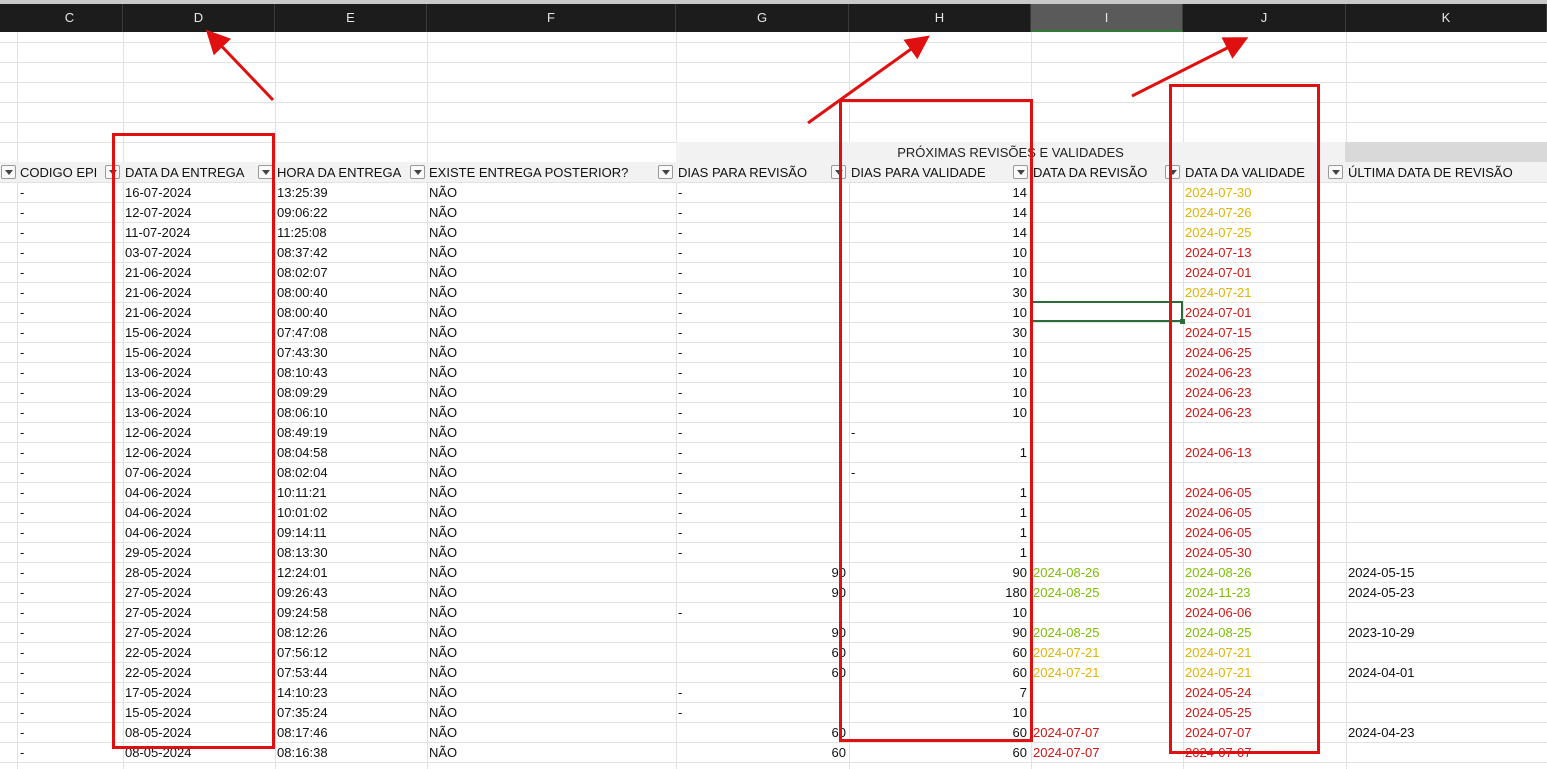  What do you see at coordinates (342, 612) in the screenshot?
I see `cell-e: 09:24:58` at bounding box center [342, 612].